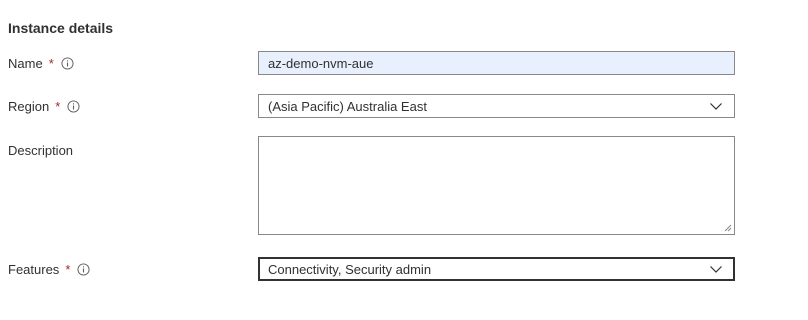 This screenshot has height=320, width=808. Describe the element at coordinates (350, 269) in the screenshot. I see `features-selected-value: Connectivity, Security admin` at that location.